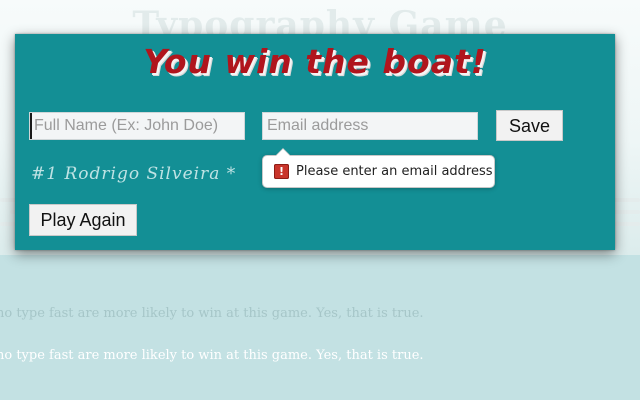  I want to click on validation-tooltip: ! Please enter an email address, so click(378, 168).